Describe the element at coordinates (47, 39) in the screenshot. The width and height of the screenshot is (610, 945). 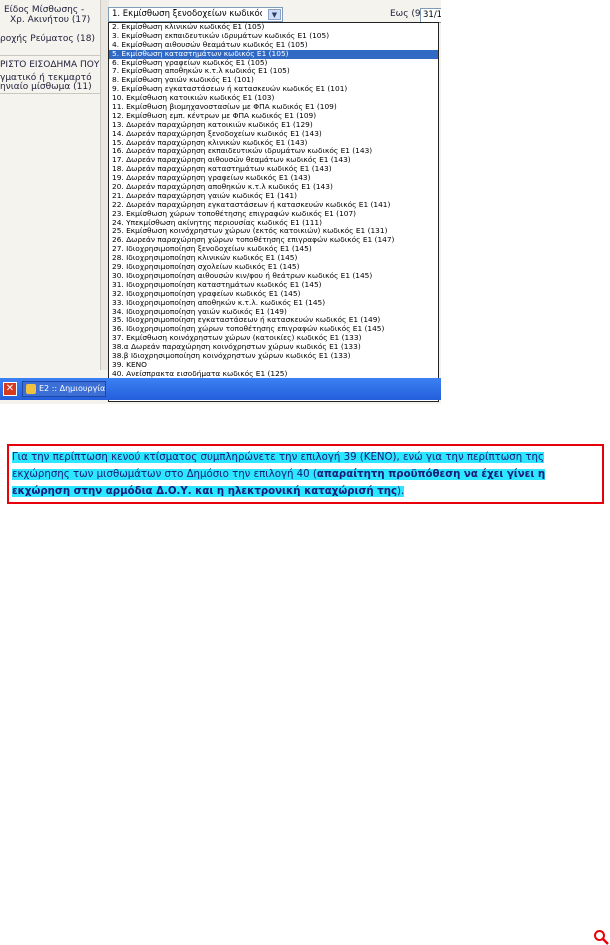
I see `form-label: ροχής Ρεύματος (18)` at that location.